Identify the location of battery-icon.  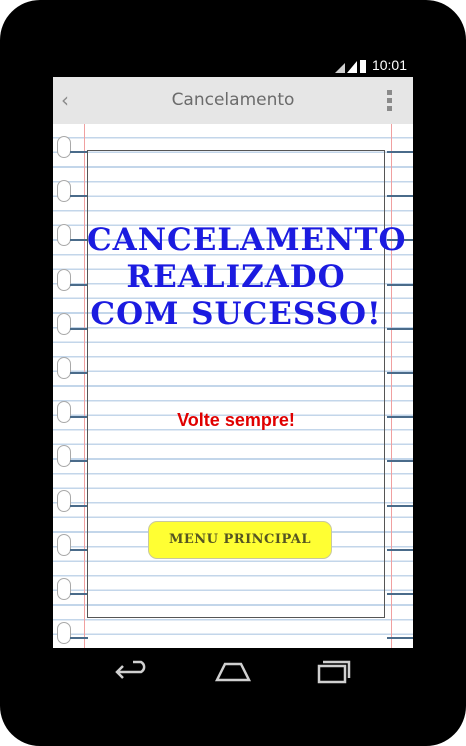
(363, 66).